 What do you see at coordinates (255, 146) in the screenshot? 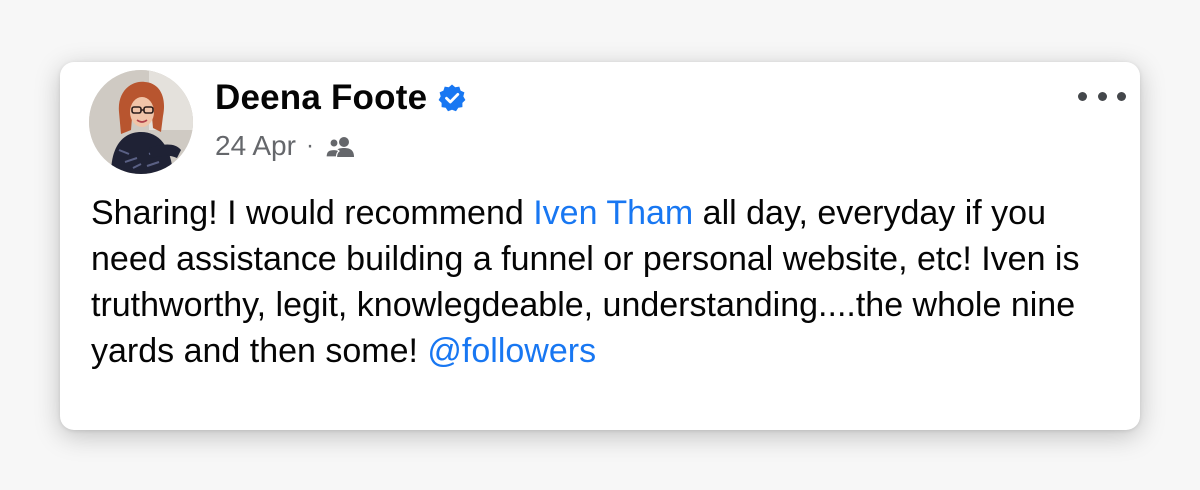
I see `post-date: 24 Apr` at bounding box center [255, 146].